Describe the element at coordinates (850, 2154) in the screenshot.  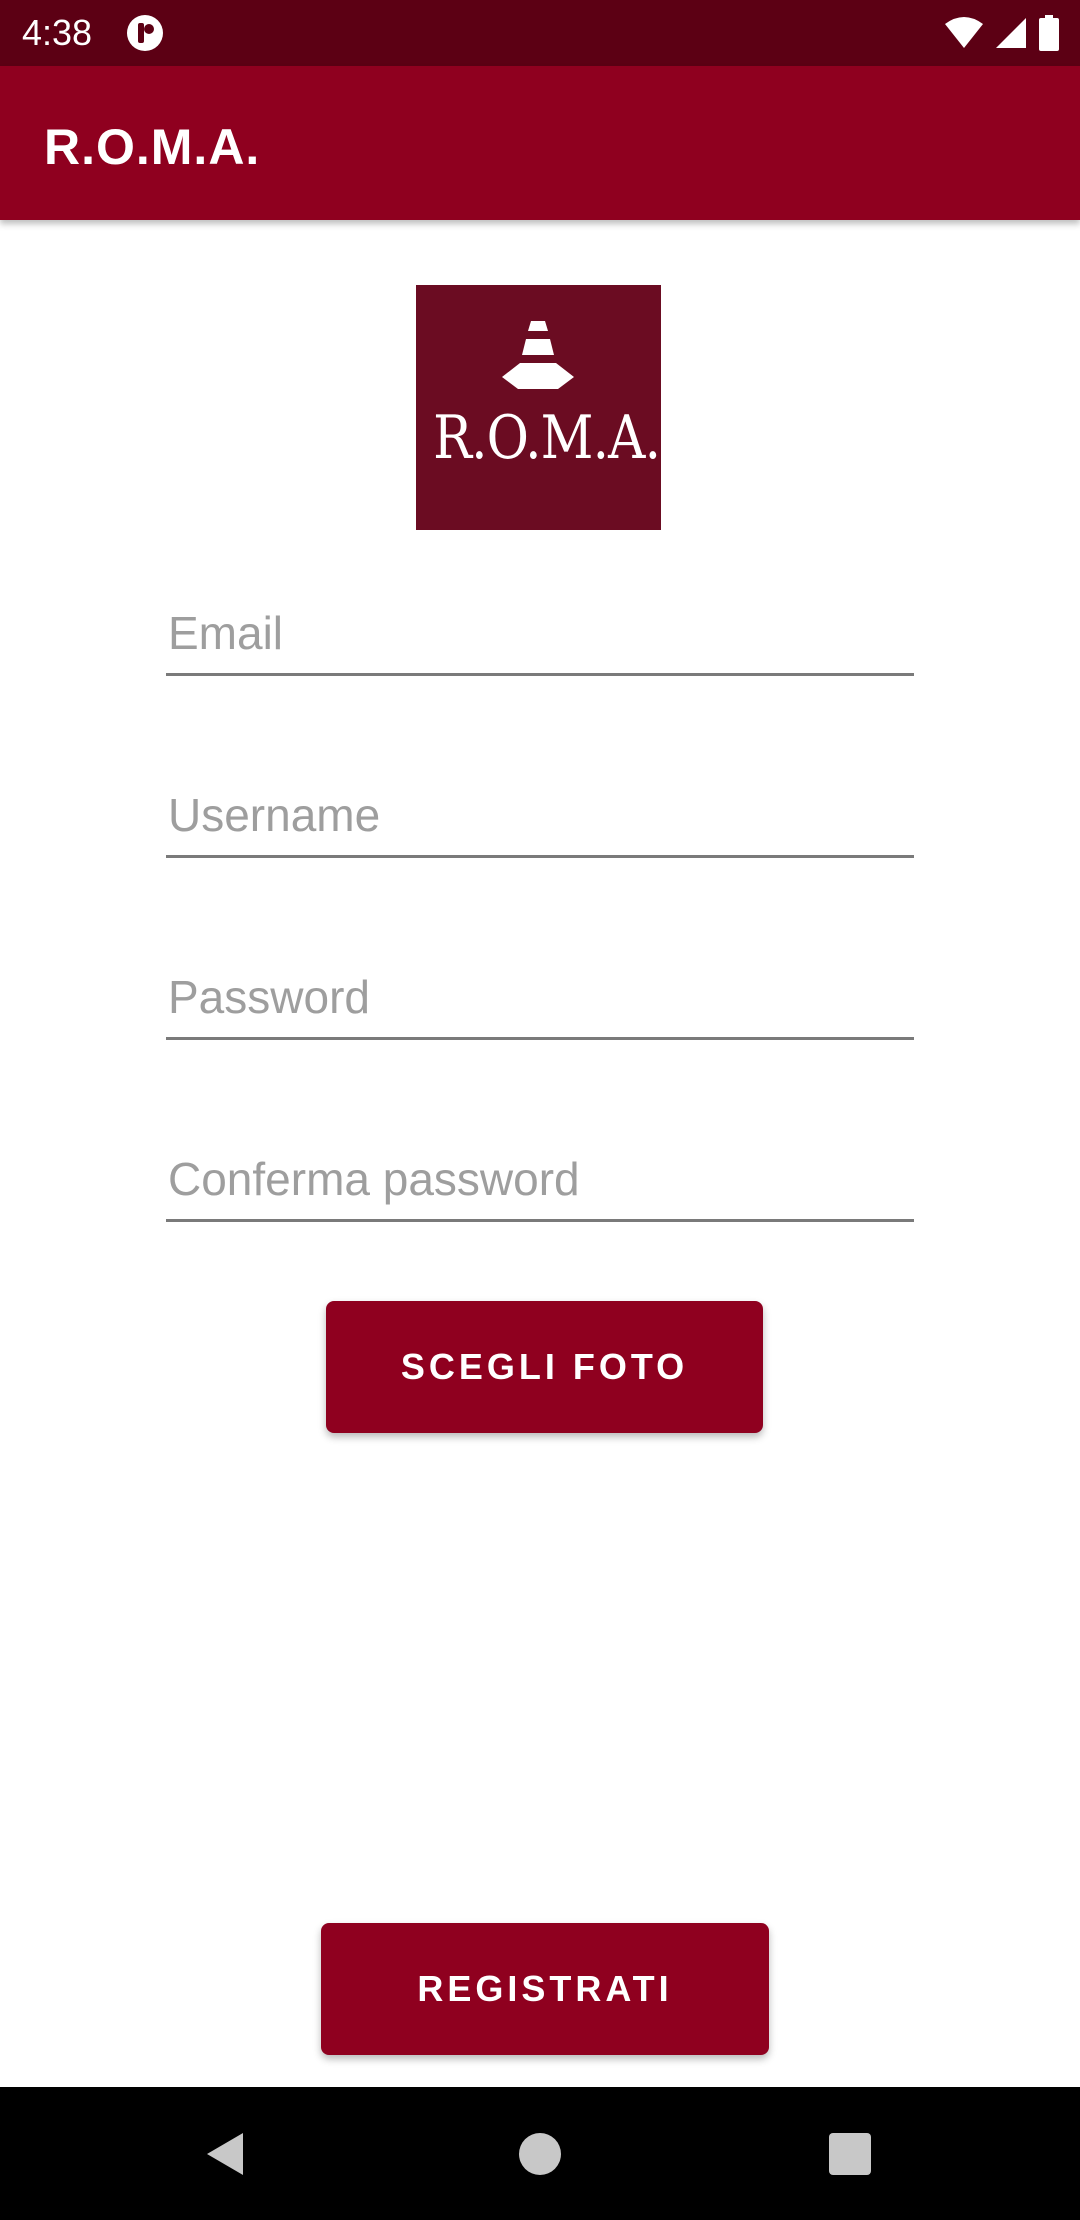
I see `recents-icon` at that location.